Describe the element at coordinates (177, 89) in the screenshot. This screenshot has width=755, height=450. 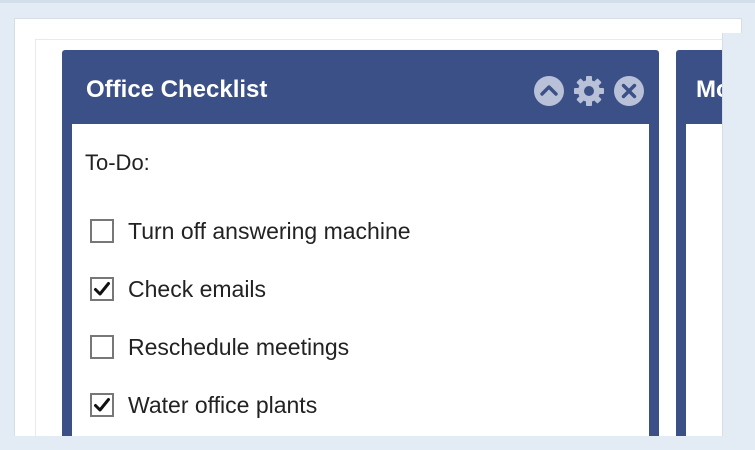
I see `widget-title: Office Checklist` at that location.